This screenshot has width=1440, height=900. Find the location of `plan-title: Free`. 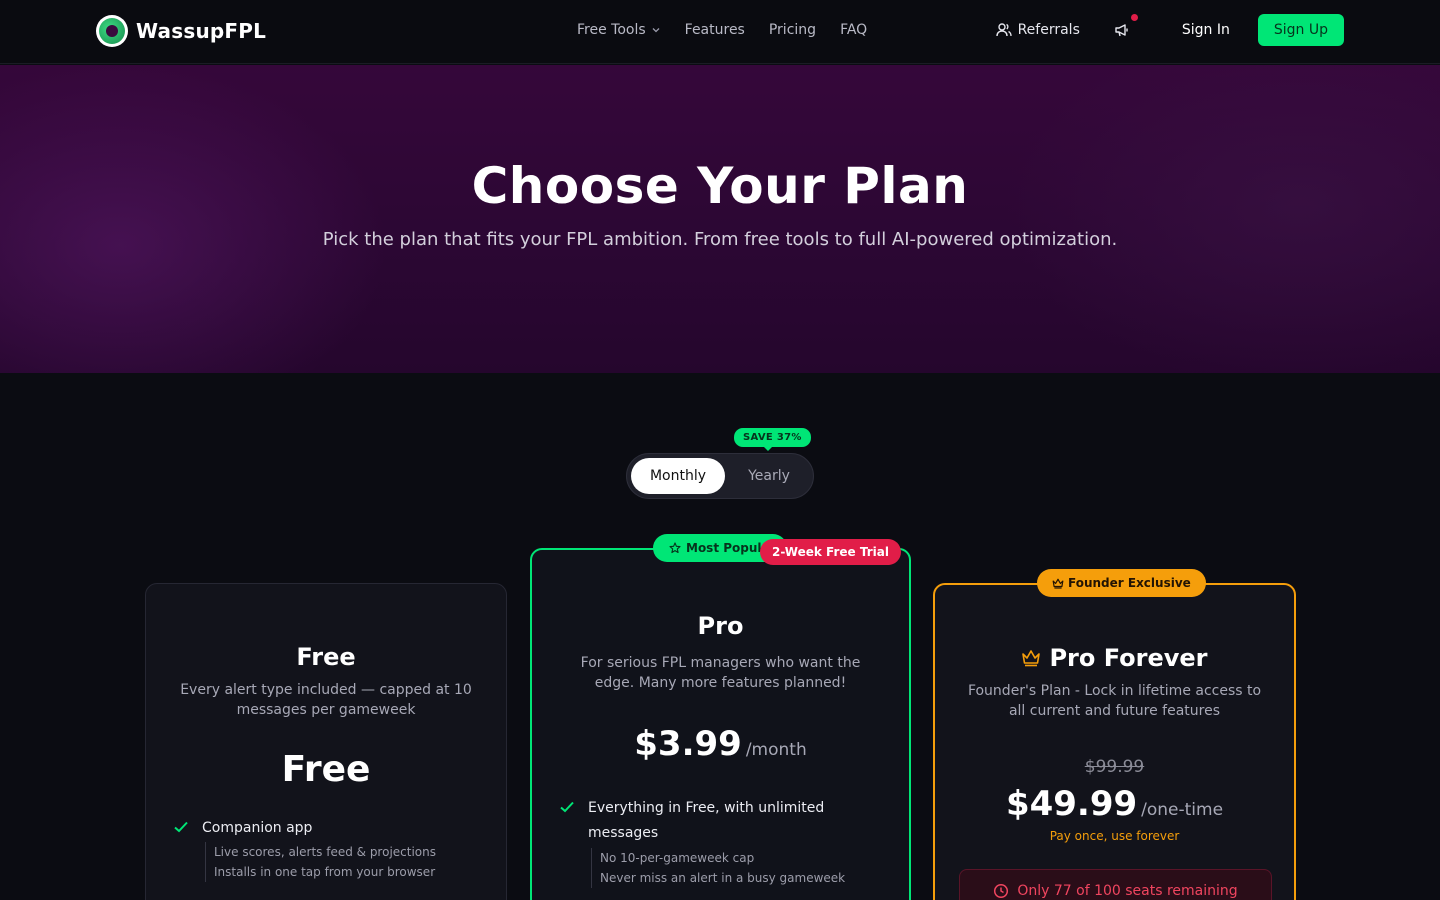

plan-title: Free is located at coordinates (326, 657).